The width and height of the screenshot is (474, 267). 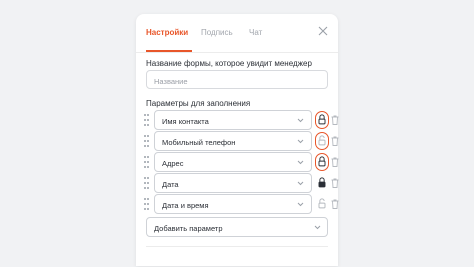 What do you see at coordinates (237, 256) in the screenshot?
I see `divider` at bounding box center [237, 256].